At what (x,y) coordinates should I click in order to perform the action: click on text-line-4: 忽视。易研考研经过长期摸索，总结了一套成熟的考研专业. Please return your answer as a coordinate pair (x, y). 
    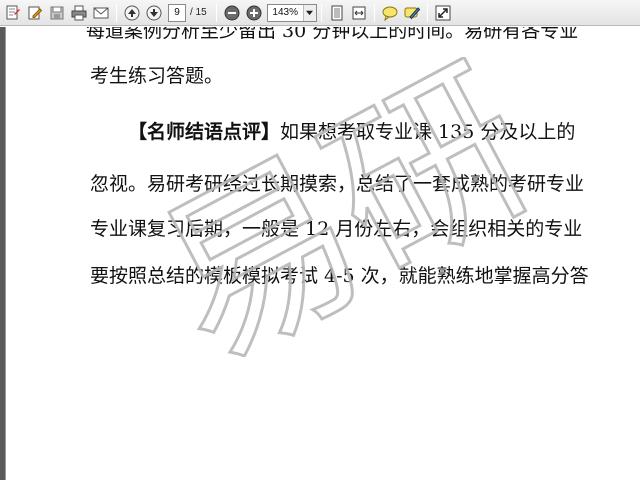
    Looking at the image, I should click on (337, 184).